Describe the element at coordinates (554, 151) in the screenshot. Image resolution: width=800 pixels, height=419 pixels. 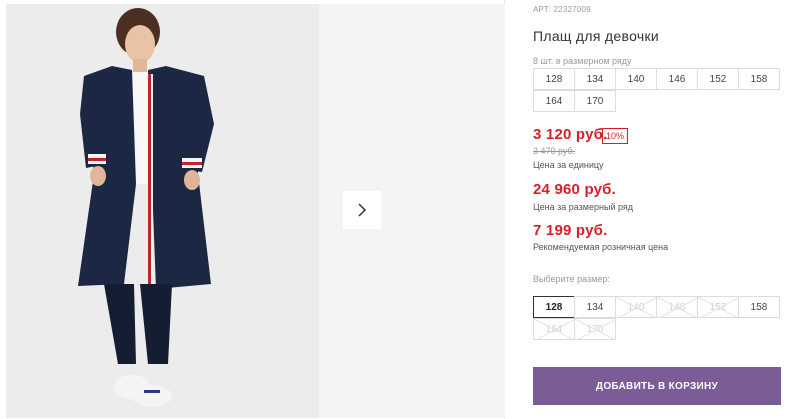
I see `old-price: 3 470 руб.` at that location.